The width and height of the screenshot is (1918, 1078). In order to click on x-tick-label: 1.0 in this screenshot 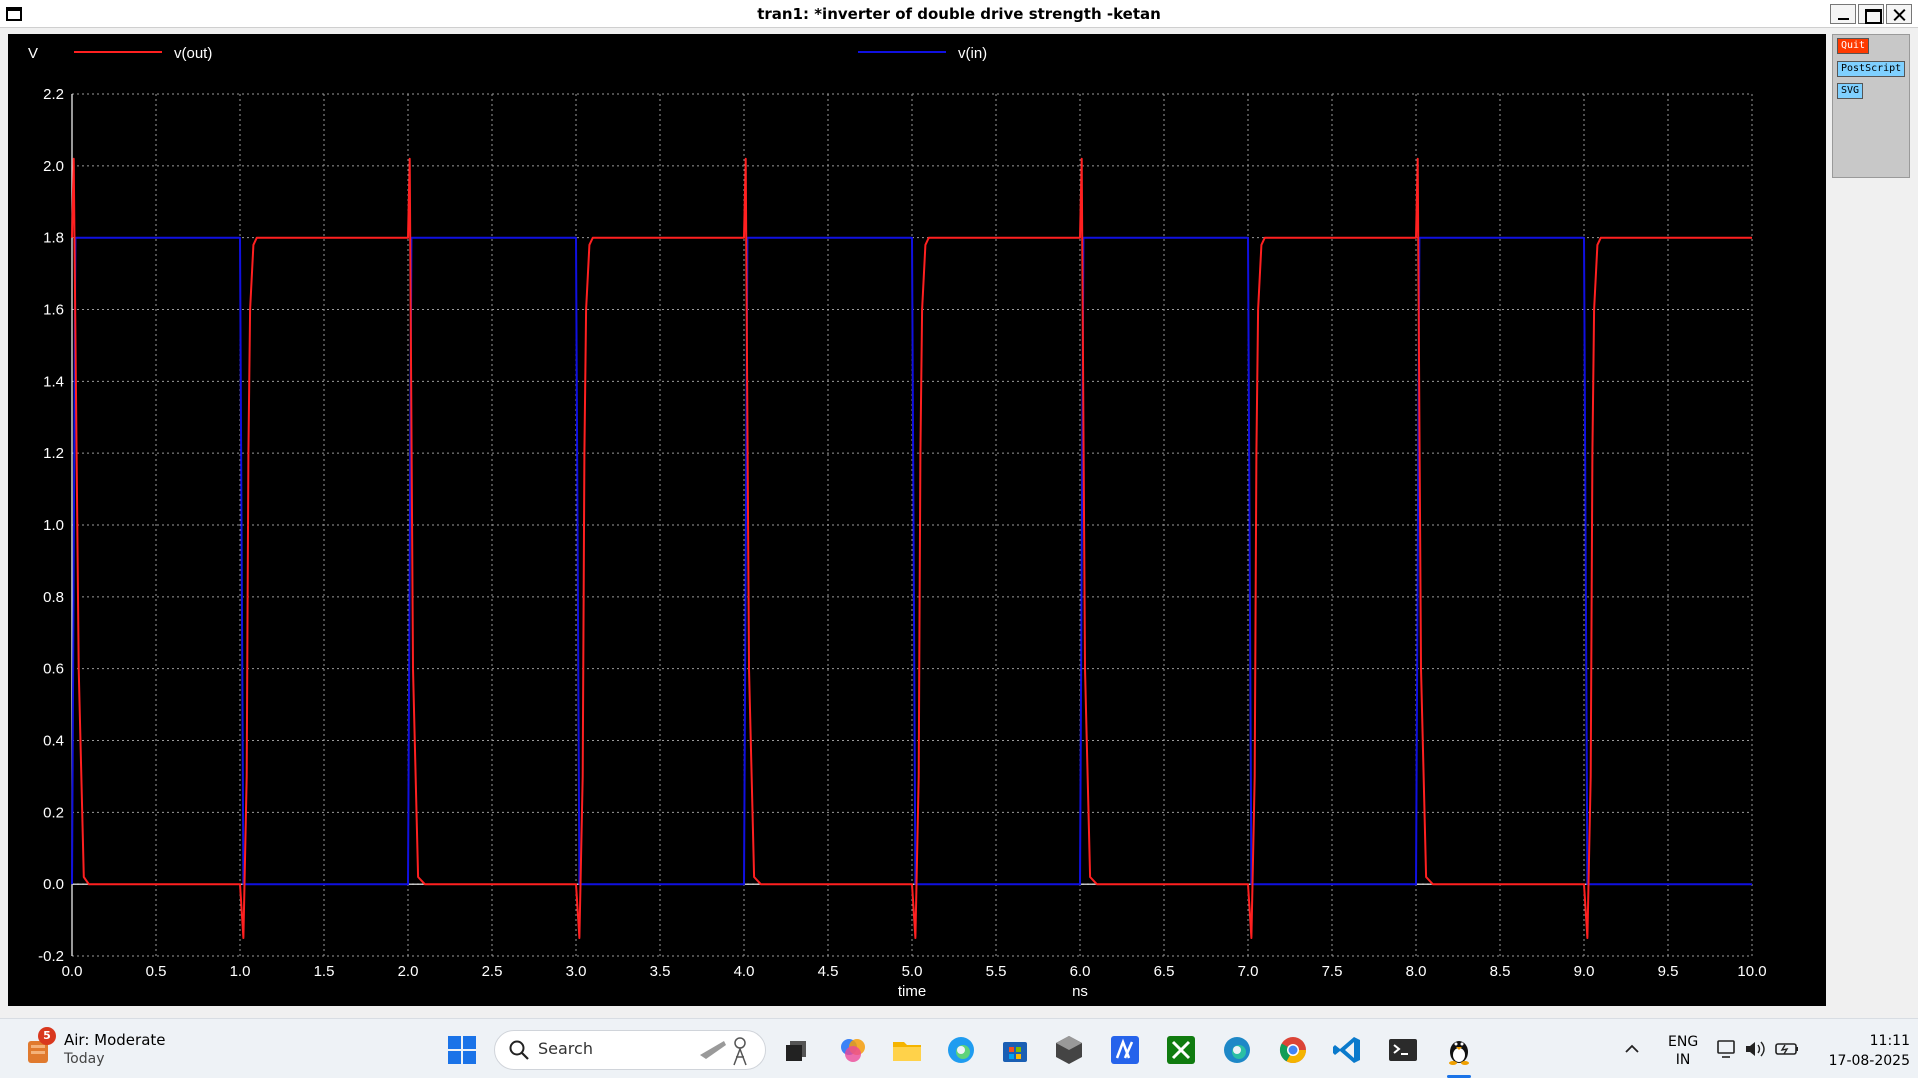, I will do `click(240, 971)`.